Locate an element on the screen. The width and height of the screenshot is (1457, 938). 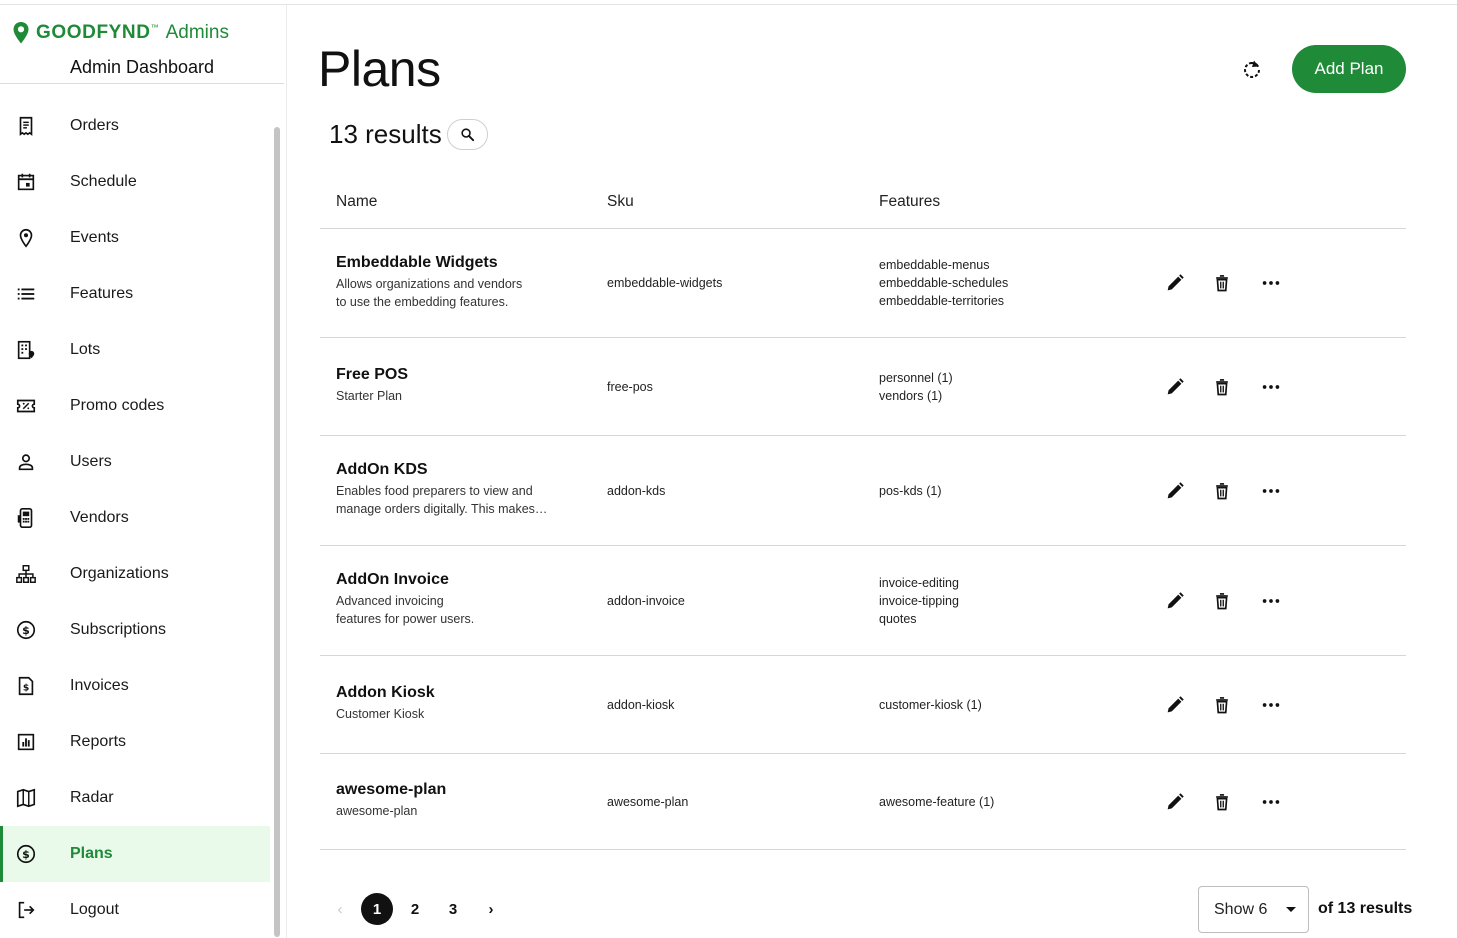
sidebar-item-label: Plans is located at coordinates (91, 853).